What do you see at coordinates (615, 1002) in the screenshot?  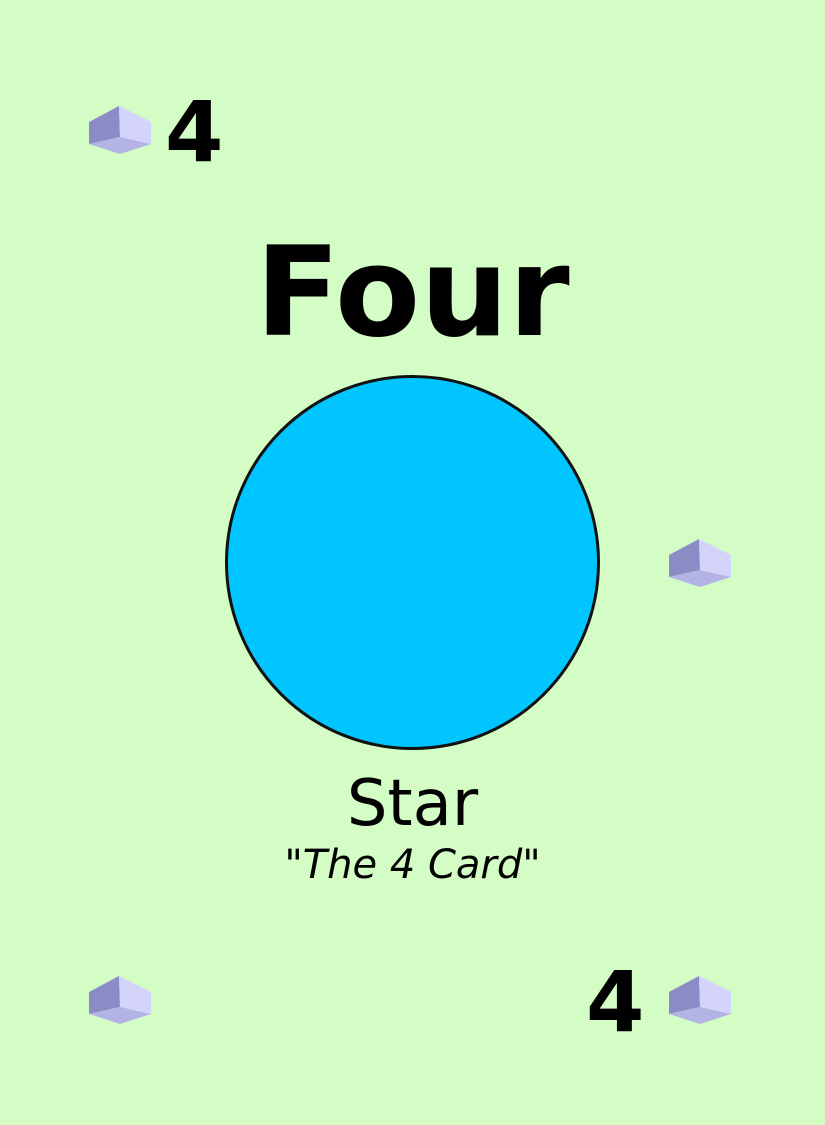 I see `rank-bottom: 4` at bounding box center [615, 1002].